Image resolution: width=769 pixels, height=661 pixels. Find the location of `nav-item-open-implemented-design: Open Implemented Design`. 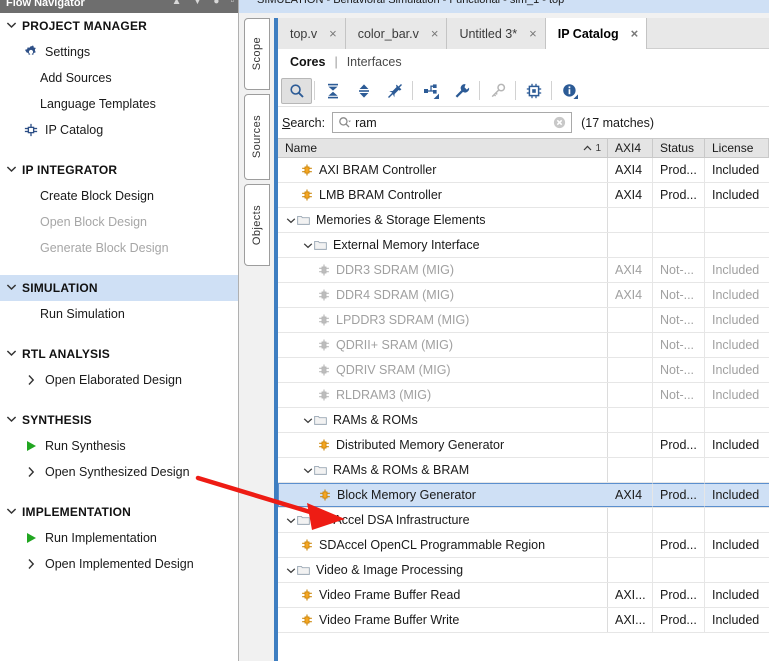

nav-item-open-implemented-design: Open Implemented Design is located at coordinates (119, 564).